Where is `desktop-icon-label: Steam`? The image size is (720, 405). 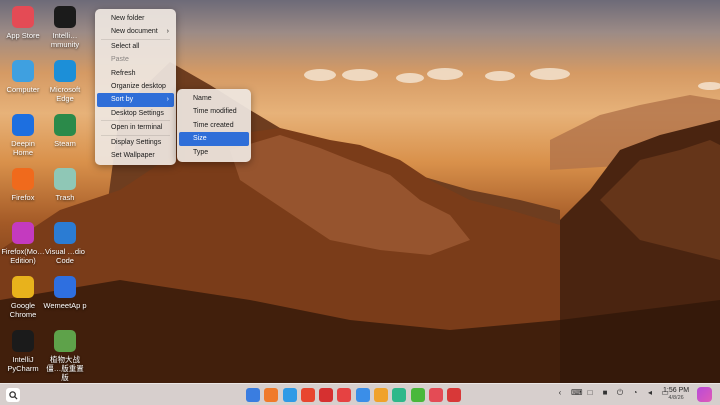 desktop-icon-label: Steam is located at coordinates (65, 143).